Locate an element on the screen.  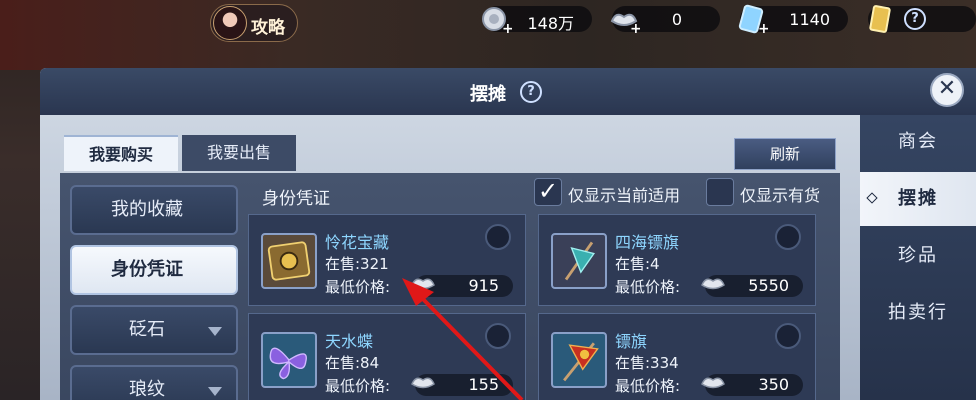
help-button: ? is located at coordinates (915, 19).